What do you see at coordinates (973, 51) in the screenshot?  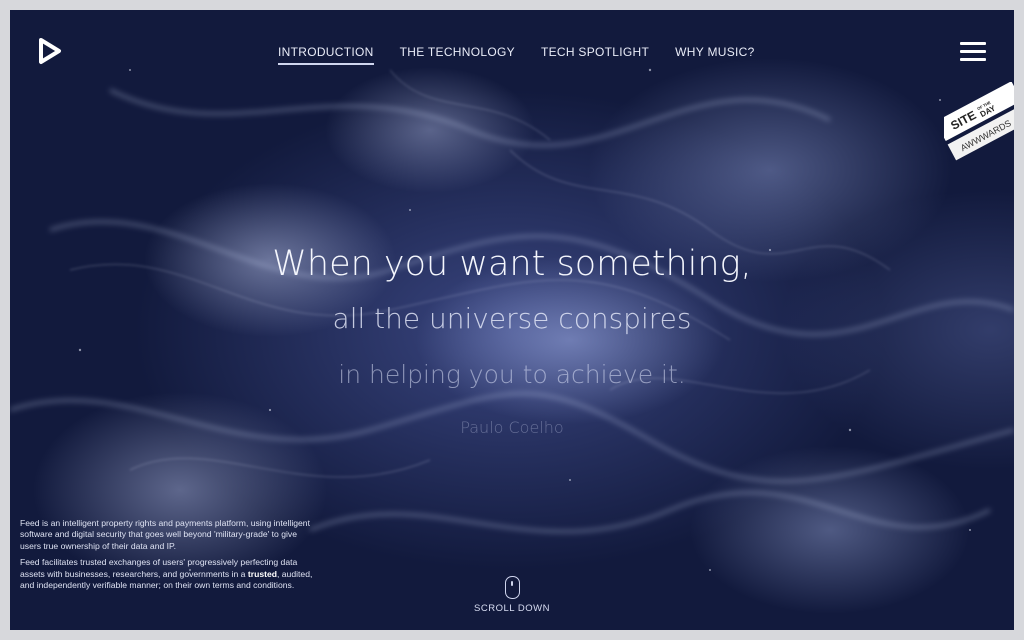 I see `hamburger-menu-icon` at bounding box center [973, 51].